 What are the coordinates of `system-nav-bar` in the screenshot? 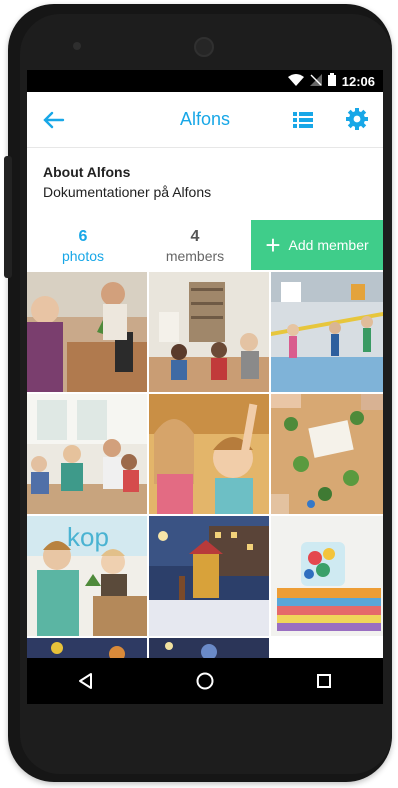 It's located at (205, 681).